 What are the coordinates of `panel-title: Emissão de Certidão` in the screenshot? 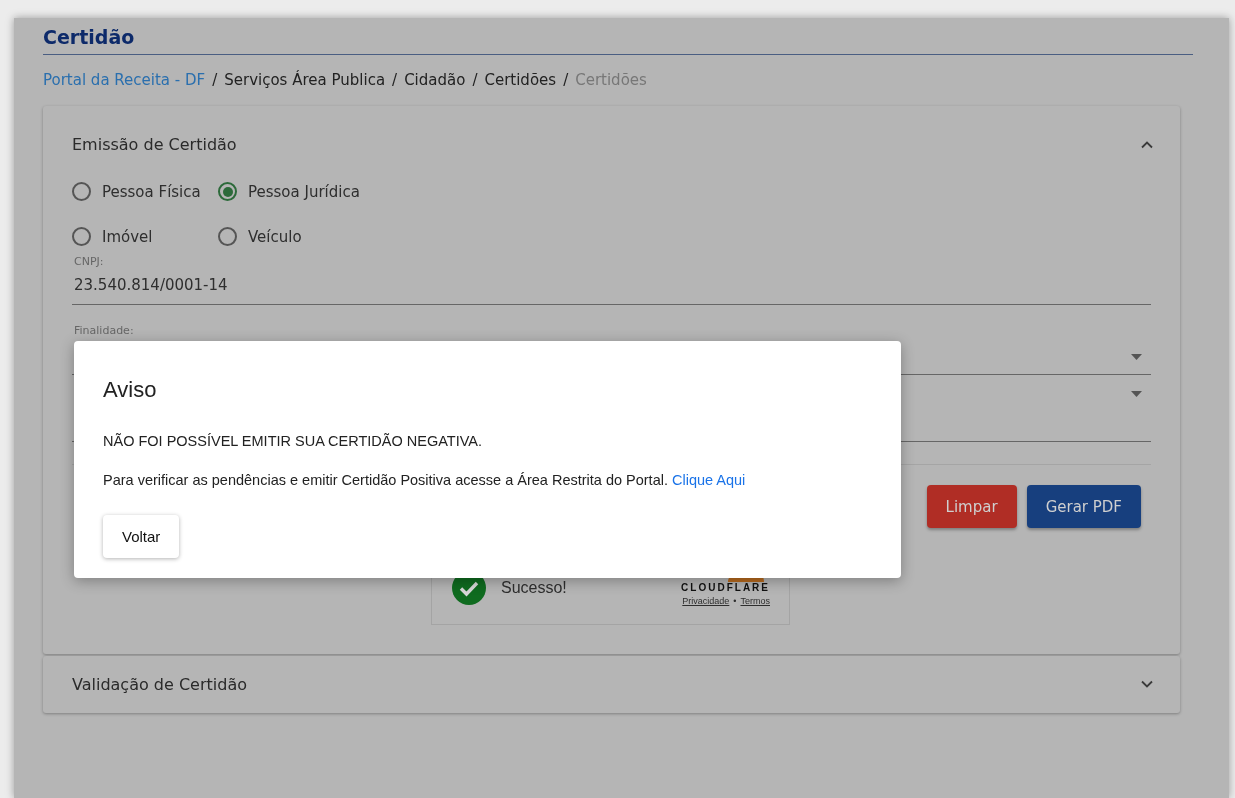 It's located at (154, 144).